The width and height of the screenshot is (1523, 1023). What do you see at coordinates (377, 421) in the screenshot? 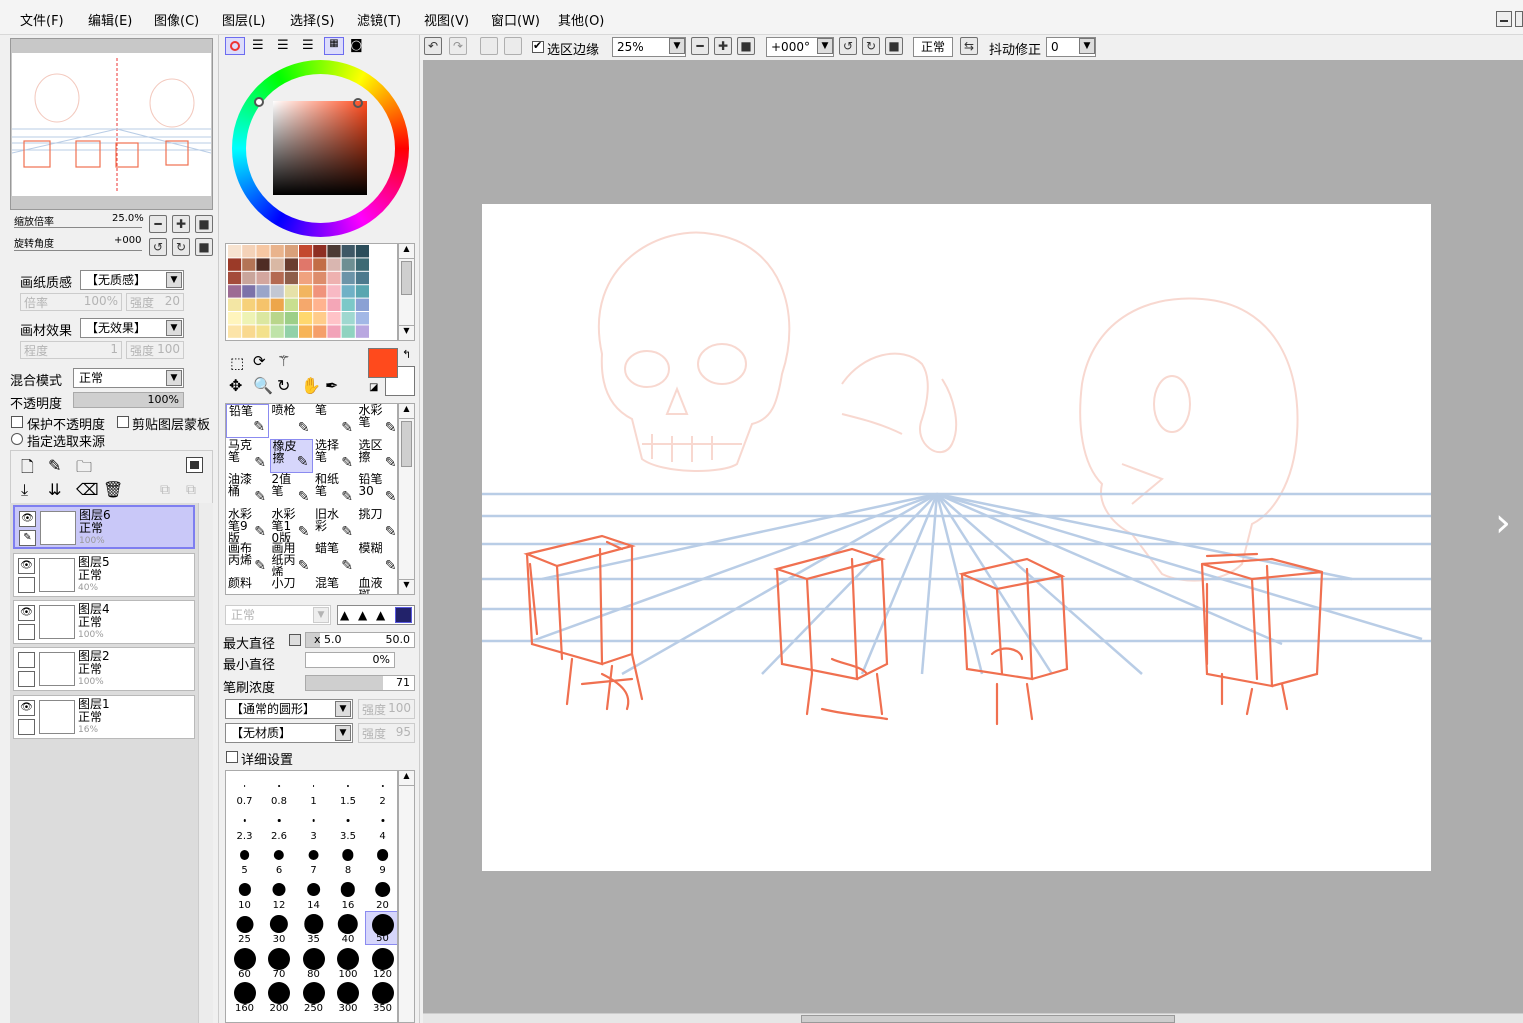
I see `tool-watercolor: 水彩笔 ✎` at bounding box center [377, 421].